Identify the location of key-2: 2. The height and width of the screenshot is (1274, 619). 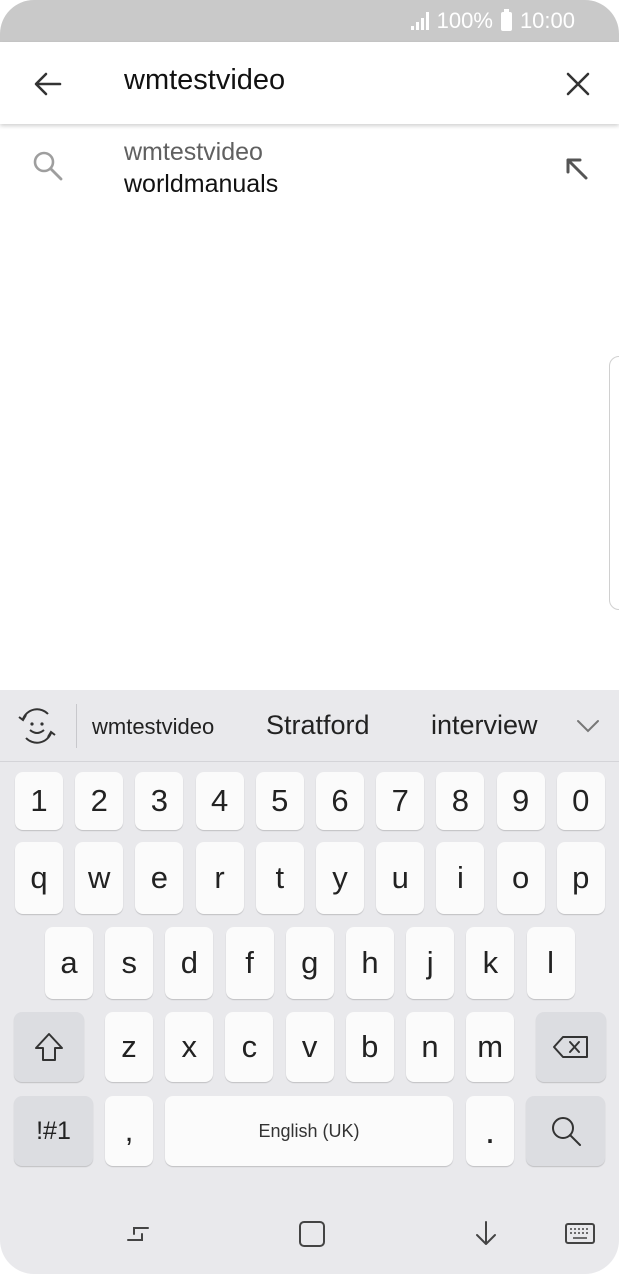
(99, 801).